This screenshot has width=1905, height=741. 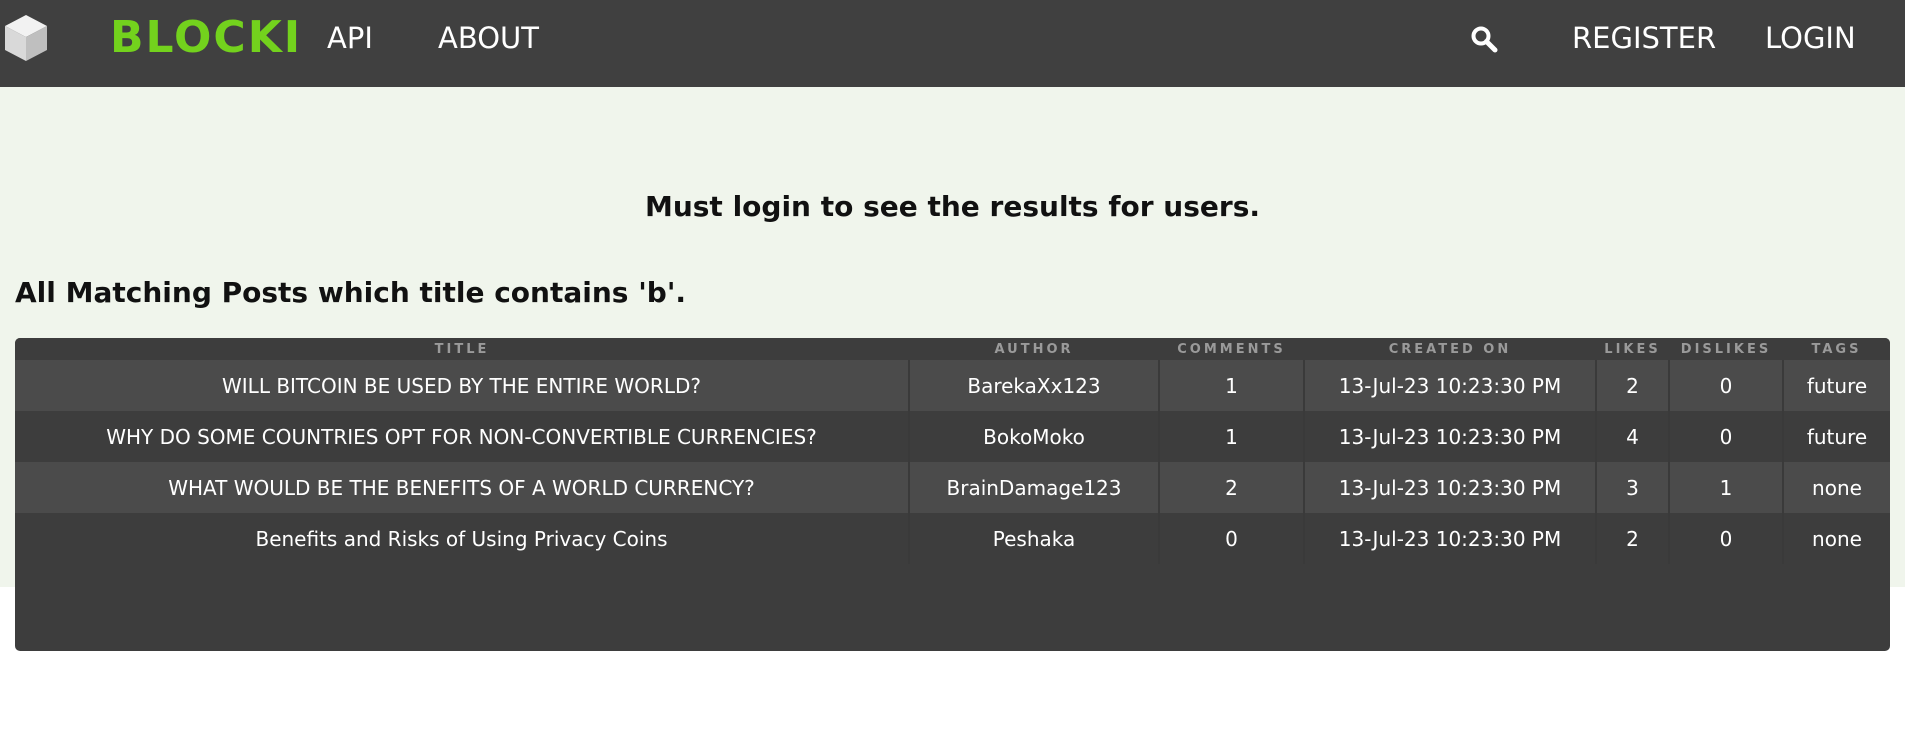 I want to click on nav-link-login: LOGIN, so click(x=1810, y=38).